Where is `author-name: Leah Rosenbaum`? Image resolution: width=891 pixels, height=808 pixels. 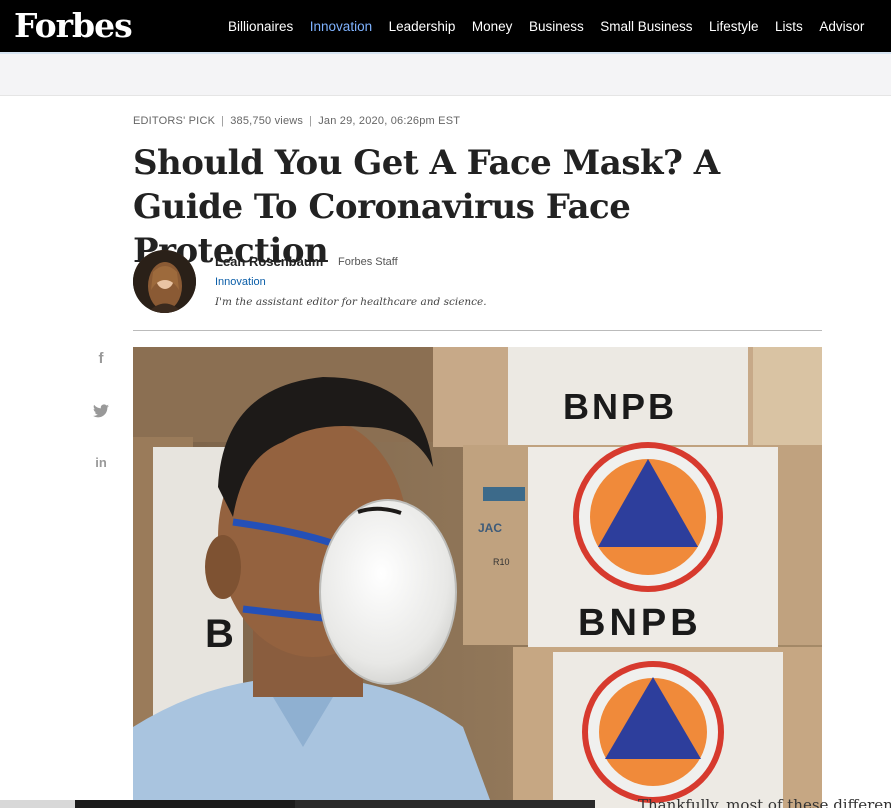 author-name: Leah Rosenbaum is located at coordinates (269, 261).